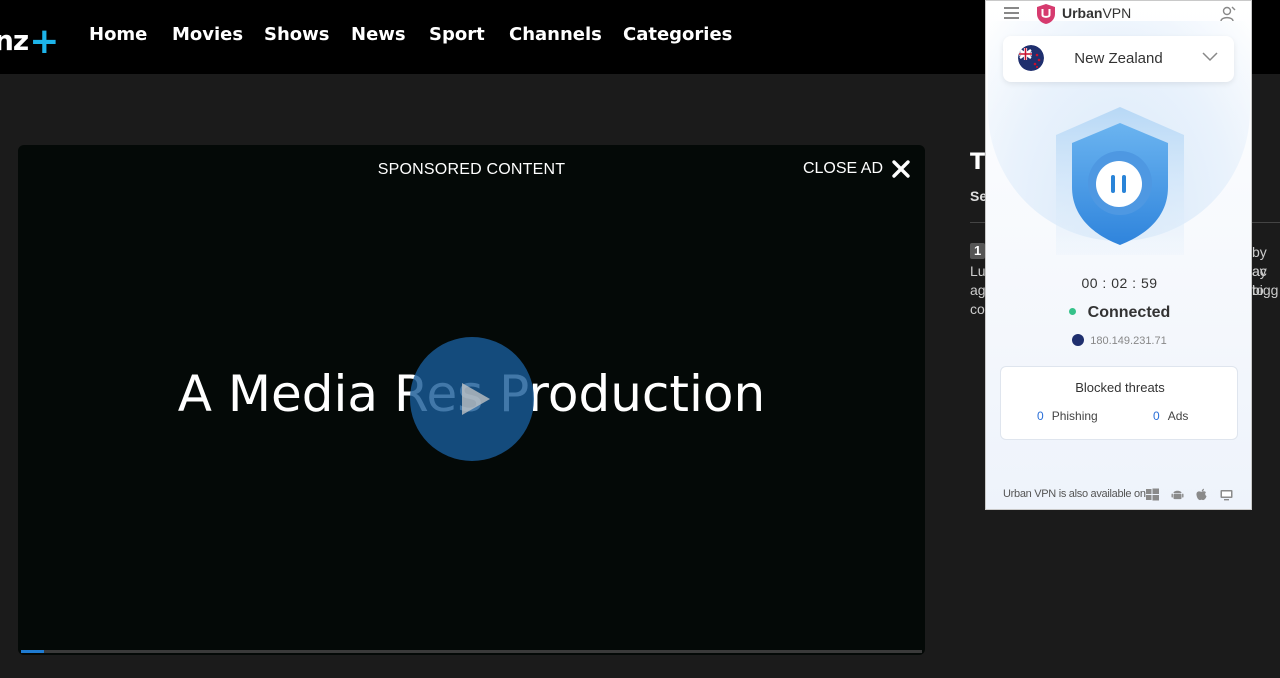 This screenshot has height=678, width=1280. Describe the element at coordinates (1226, 494) in the screenshot. I see `desktop-icon` at that location.